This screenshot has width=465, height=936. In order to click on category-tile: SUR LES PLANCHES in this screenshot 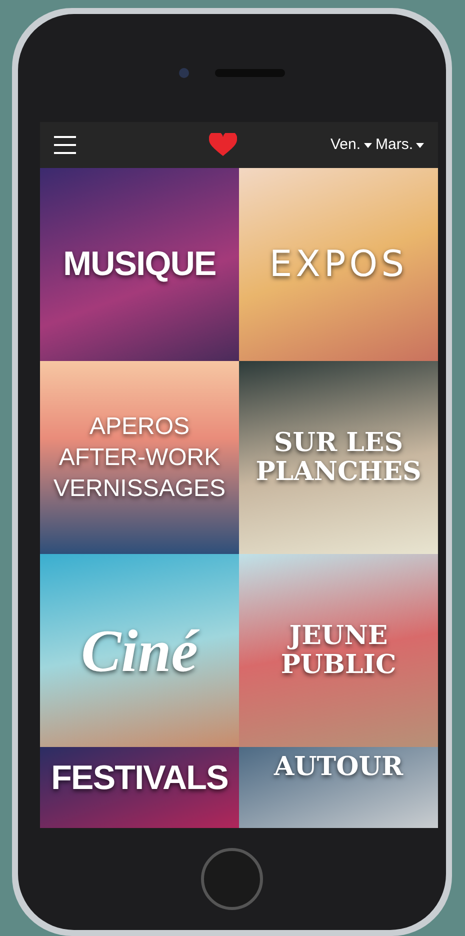, I will do `click(338, 457)`.